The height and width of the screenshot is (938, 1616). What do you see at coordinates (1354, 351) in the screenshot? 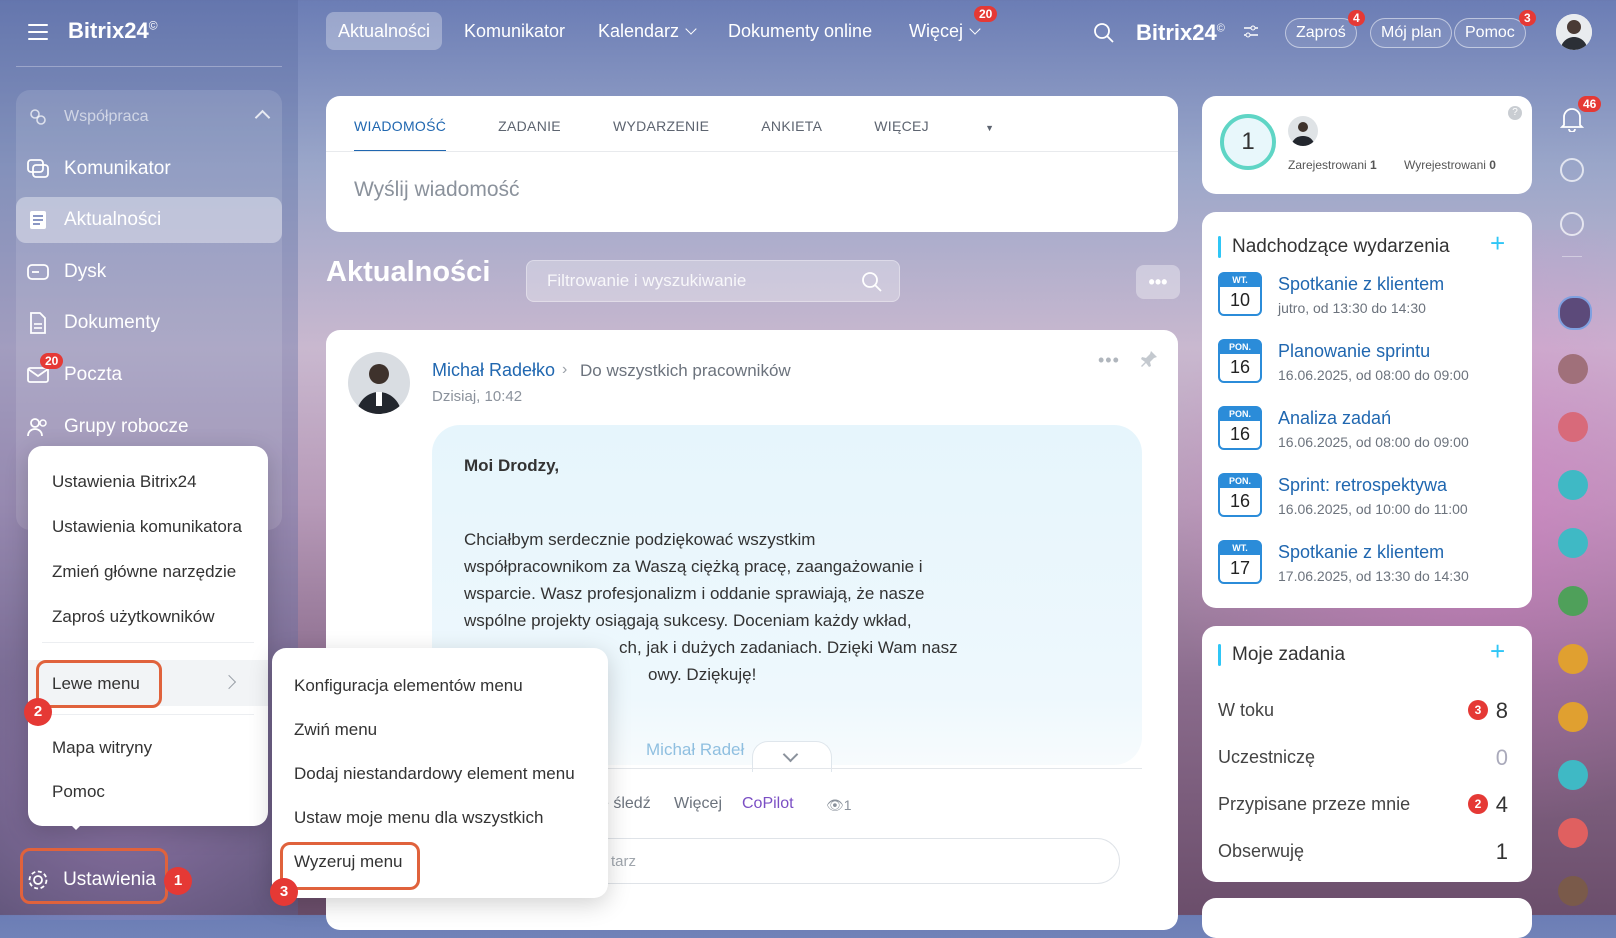
I see `event-title: Planowanie sprintu` at bounding box center [1354, 351].